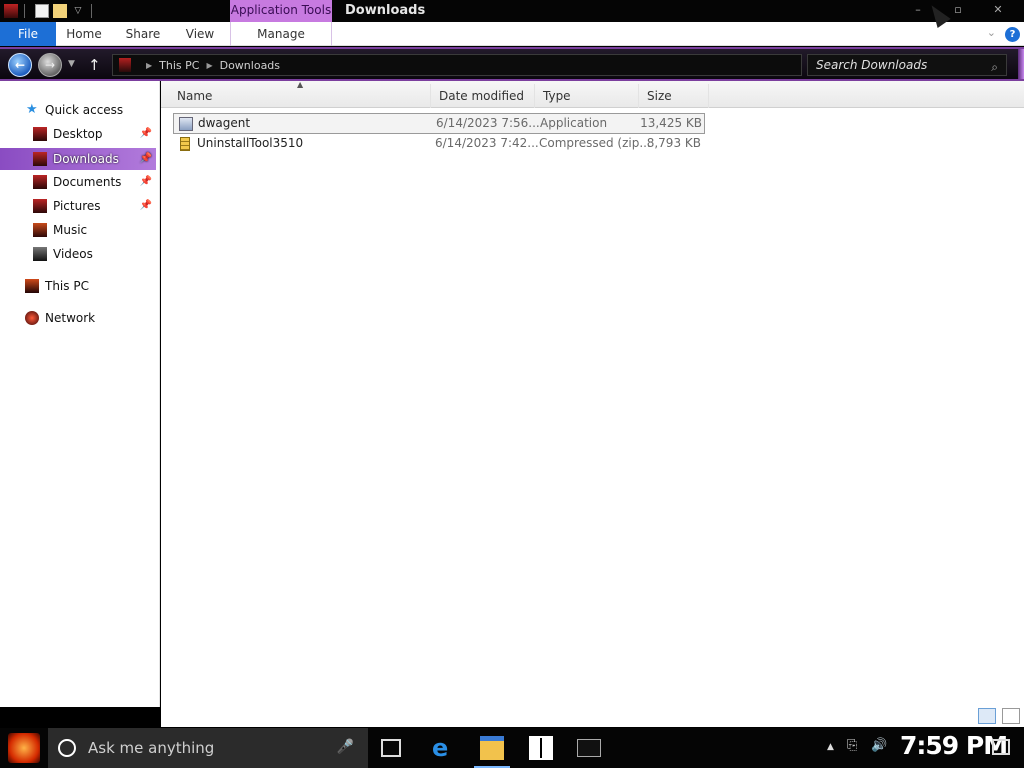 This screenshot has width=1024, height=768. What do you see at coordinates (87, 182) in the screenshot?
I see `nav-label: Documents` at bounding box center [87, 182].